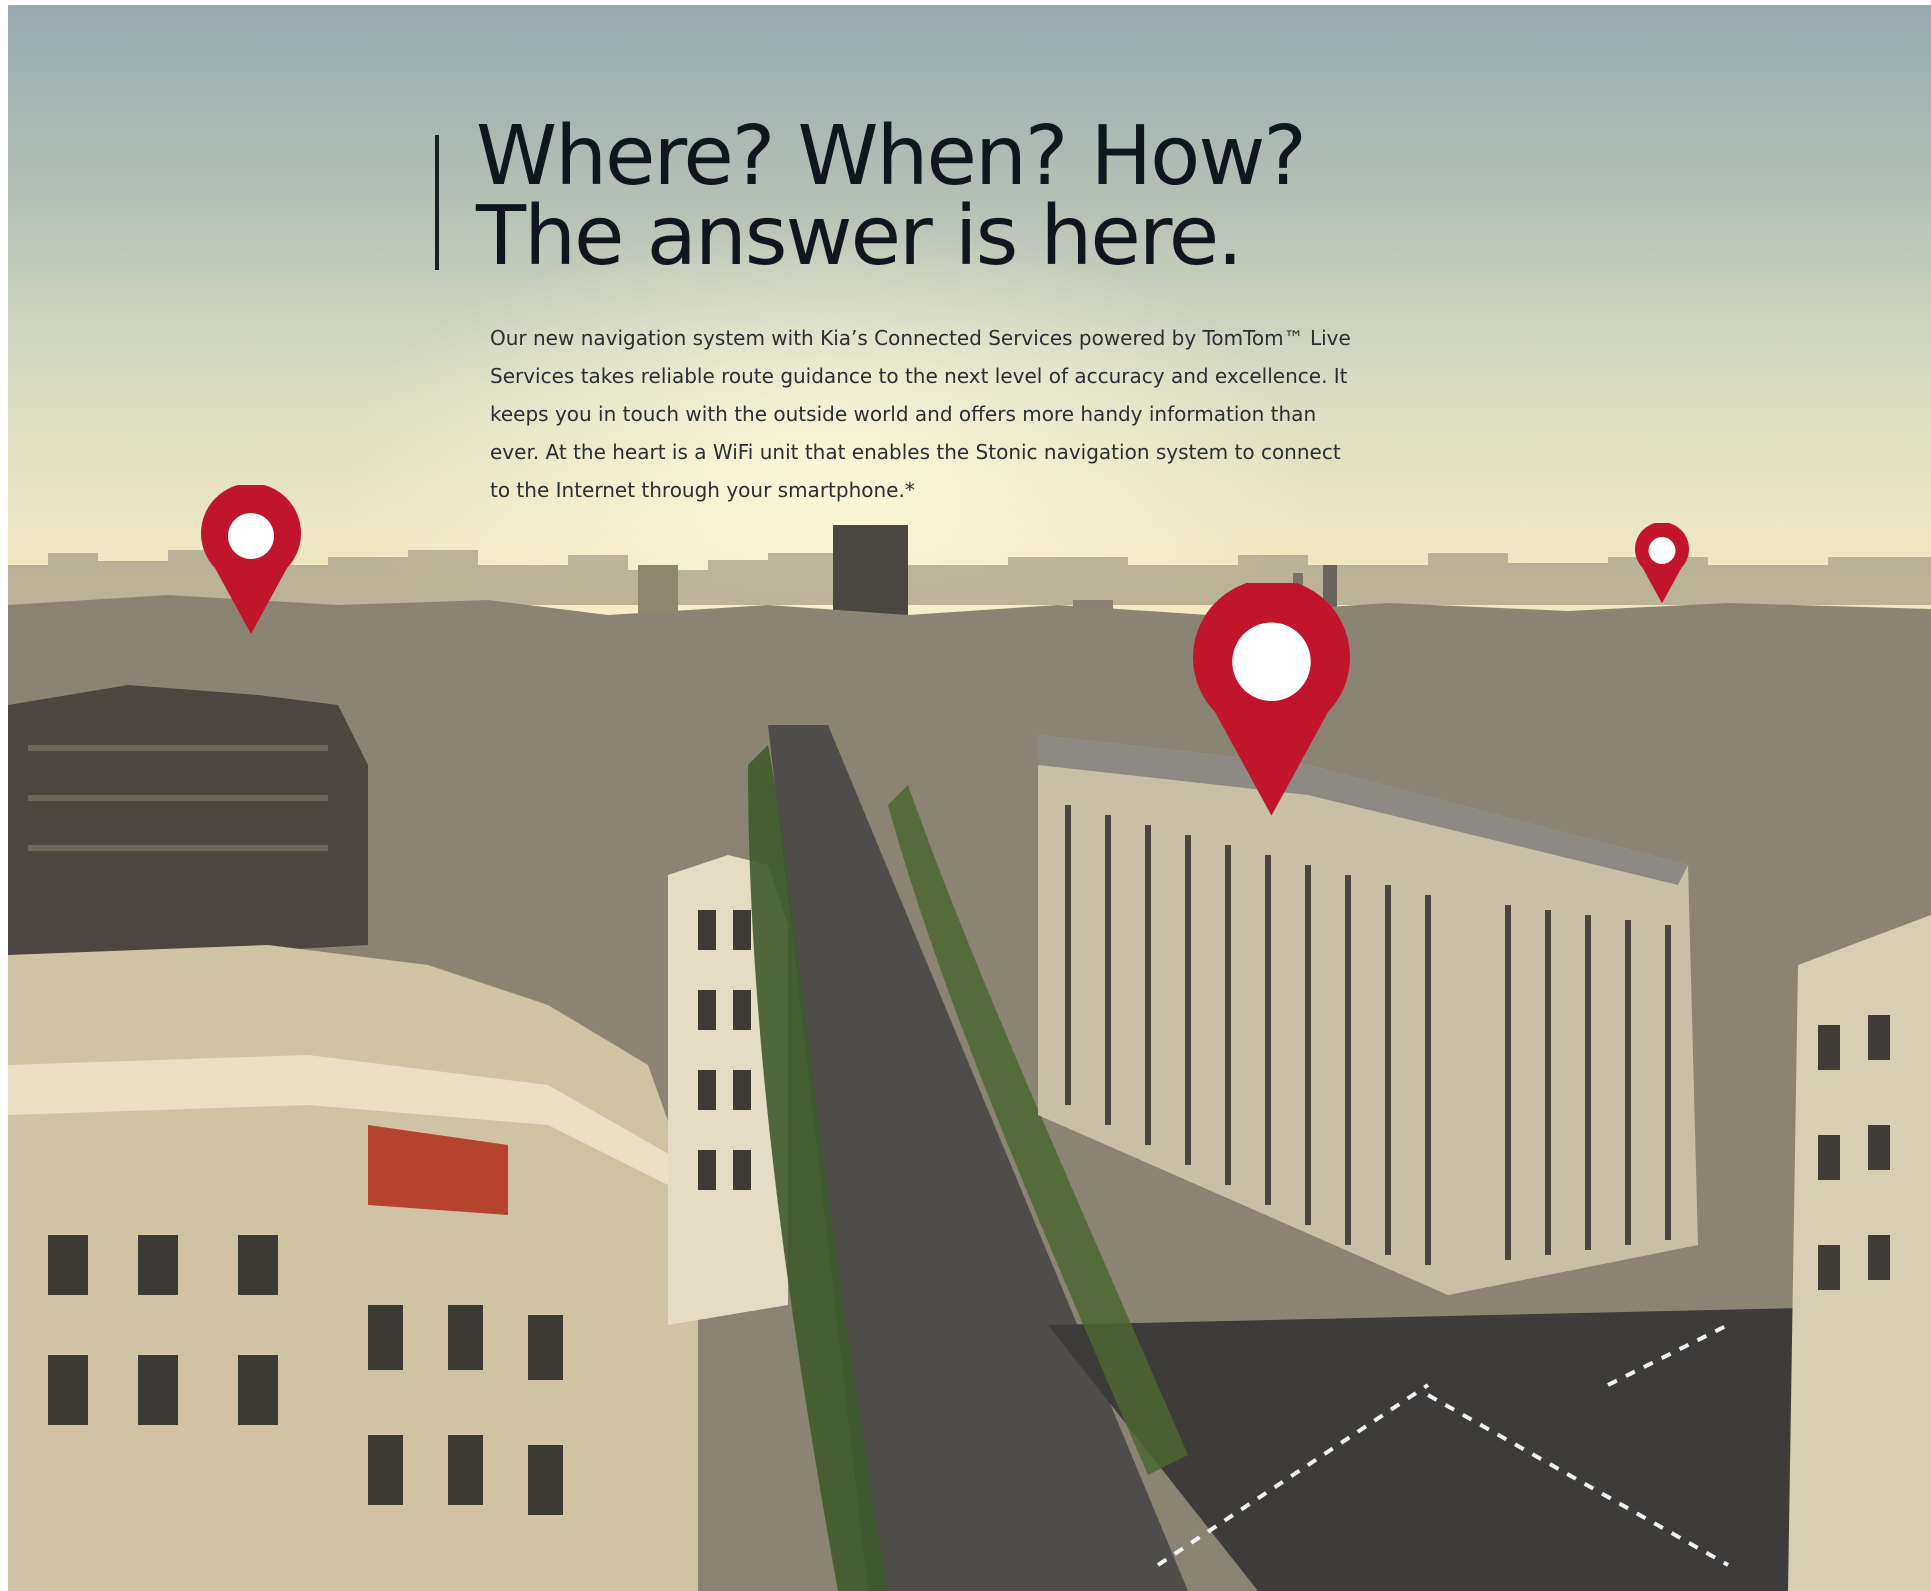 The image size is (1931, 1591). I want to click on headline-accent-bar, so click(437, 202).